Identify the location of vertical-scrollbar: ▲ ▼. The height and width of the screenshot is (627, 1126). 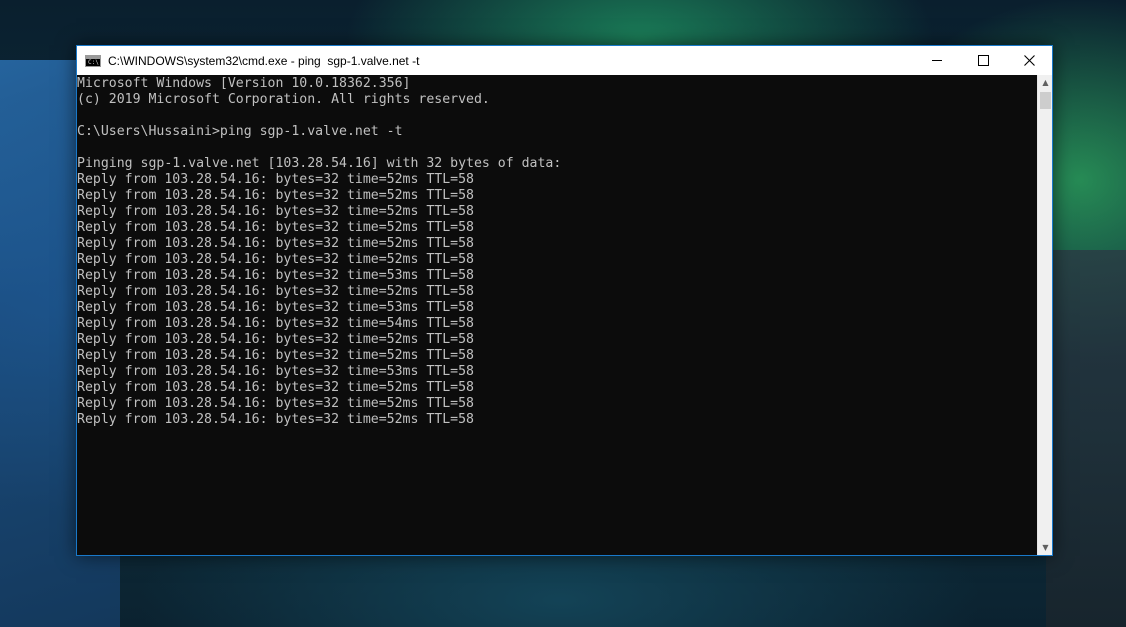
(1044, 315).